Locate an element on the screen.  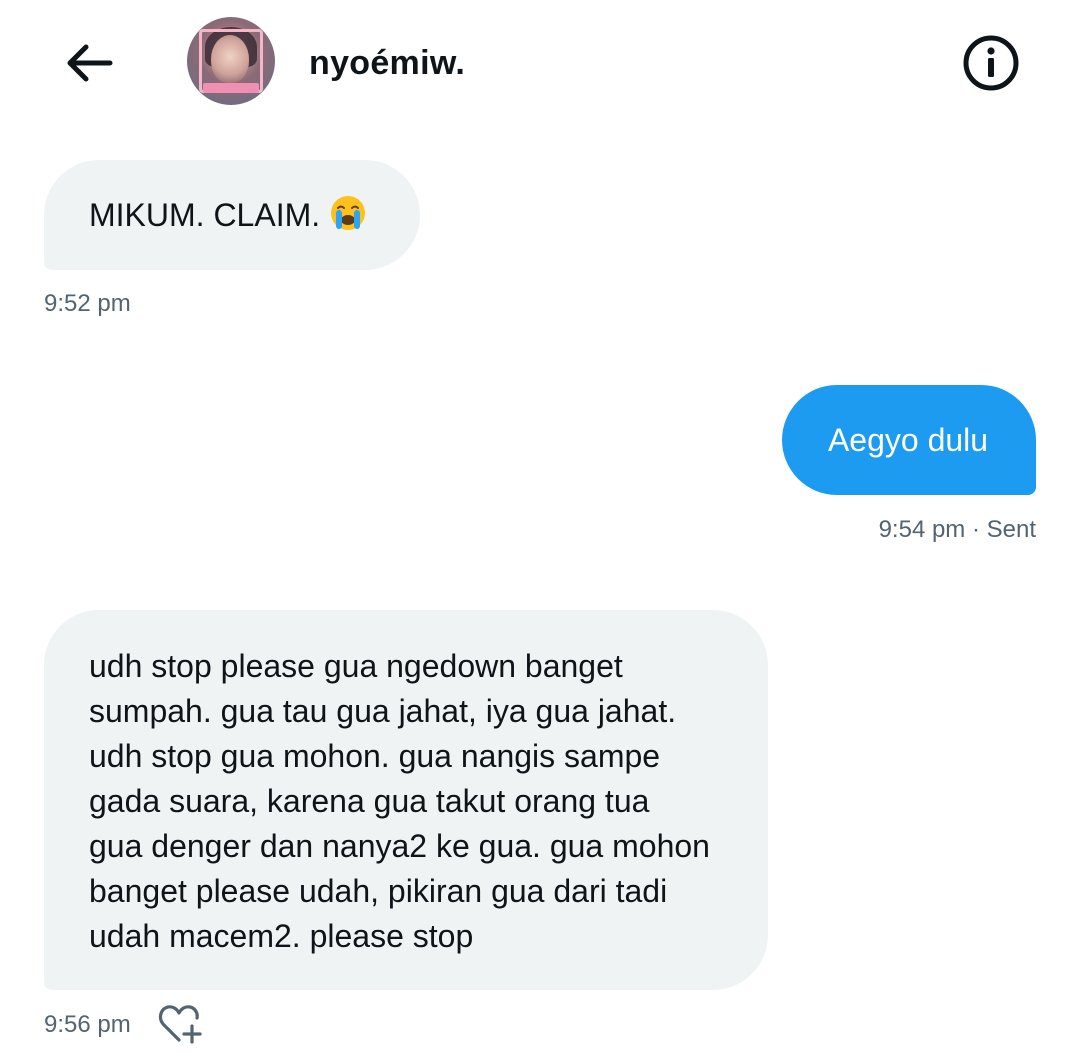
avatar is located at coordinates (231, 61).